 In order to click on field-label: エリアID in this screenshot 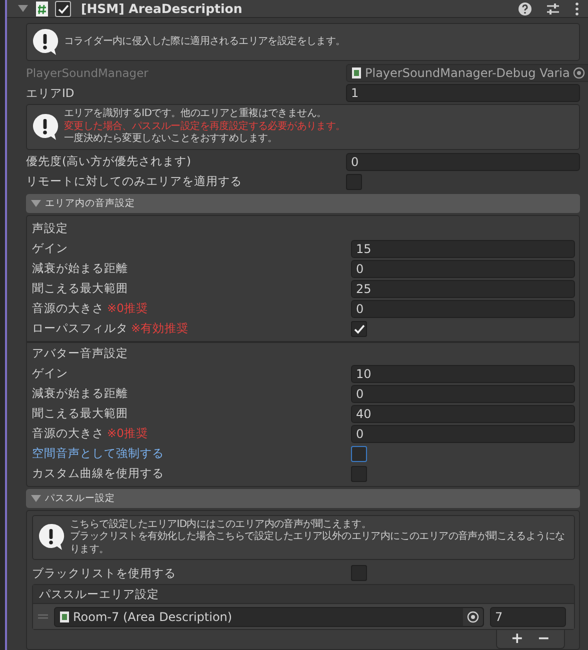, I will do `click(50, 93)`.